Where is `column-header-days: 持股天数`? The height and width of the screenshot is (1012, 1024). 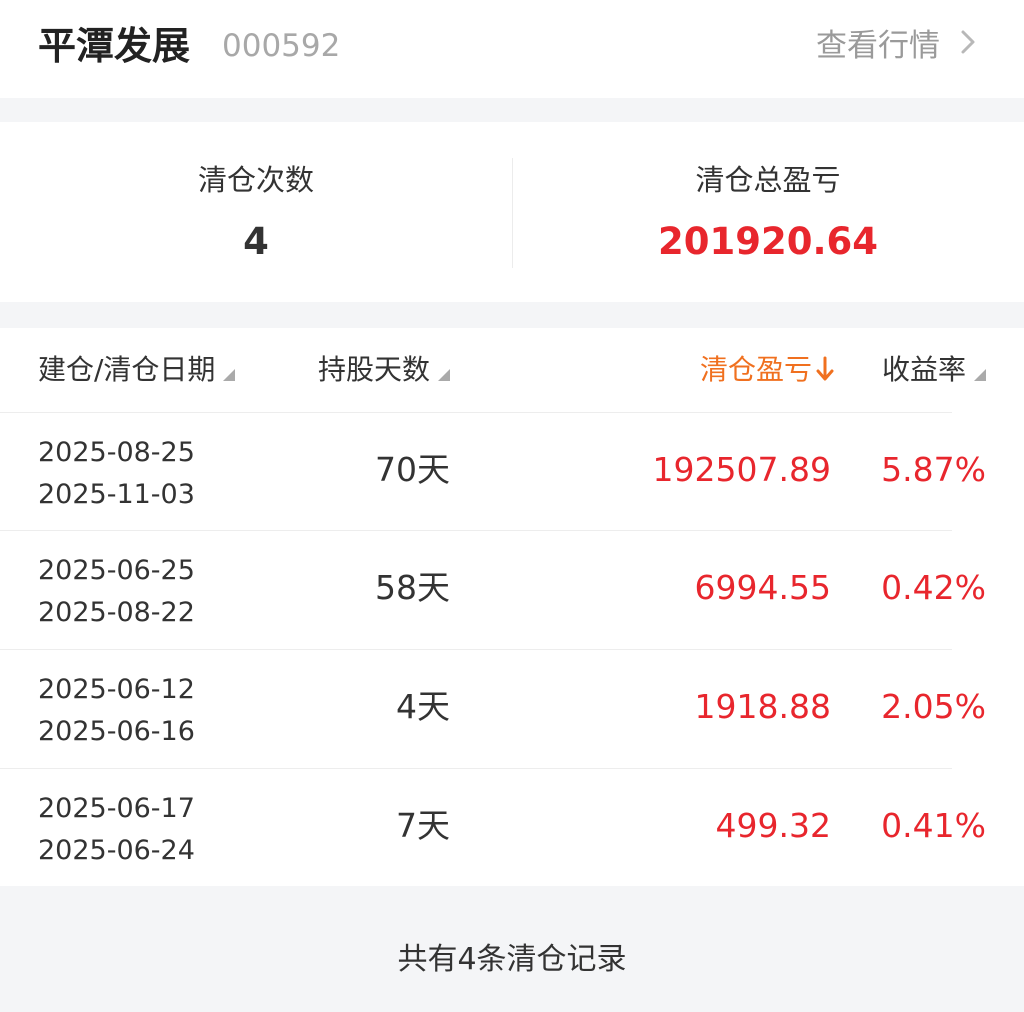 column-header-days: 持股天数 is located at coordinates (384, 370).